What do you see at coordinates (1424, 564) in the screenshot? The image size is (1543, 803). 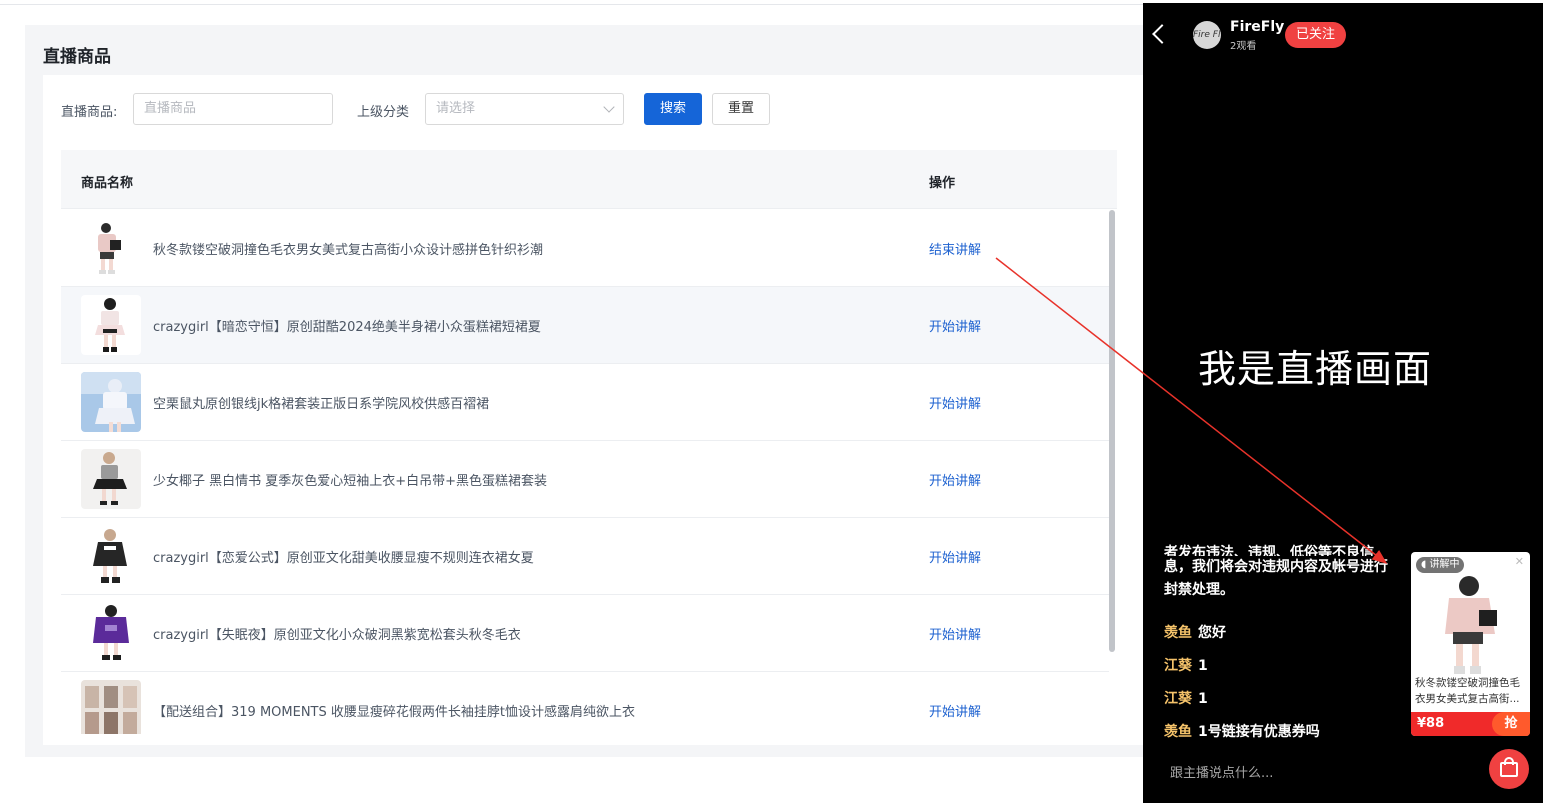 I see `sound-icon: ◖` at bounding box center [1424, 564].